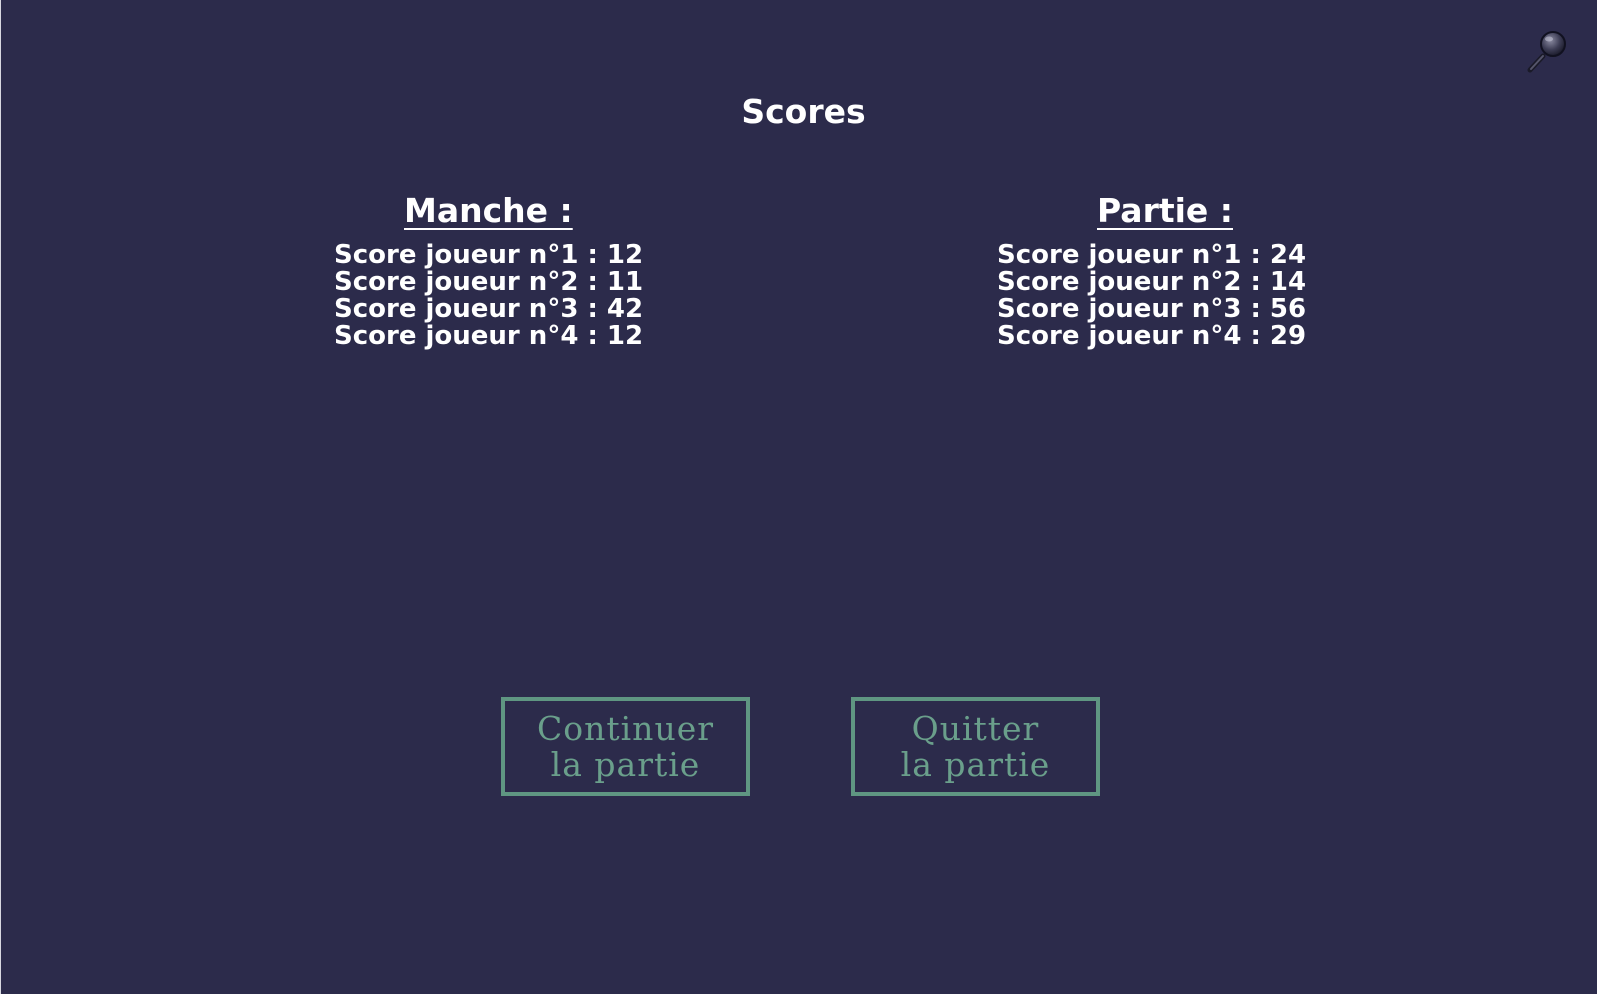  What do you see at coordinates (975, 764) in the screenshot?
I see `quit-button-label-line2: la partie` at bounding box center [975, 764].